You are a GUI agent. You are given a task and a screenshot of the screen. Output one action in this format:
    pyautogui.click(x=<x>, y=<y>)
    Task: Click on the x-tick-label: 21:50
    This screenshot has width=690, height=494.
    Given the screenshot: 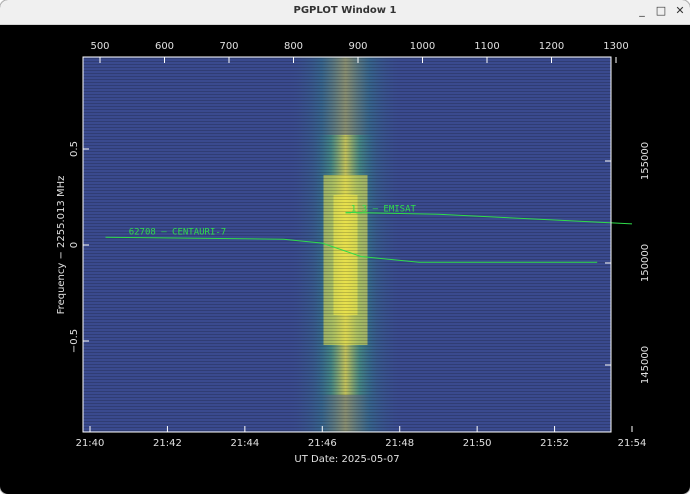 What is the action you would take?
    pyautogui.click(x=477, y=443)
    